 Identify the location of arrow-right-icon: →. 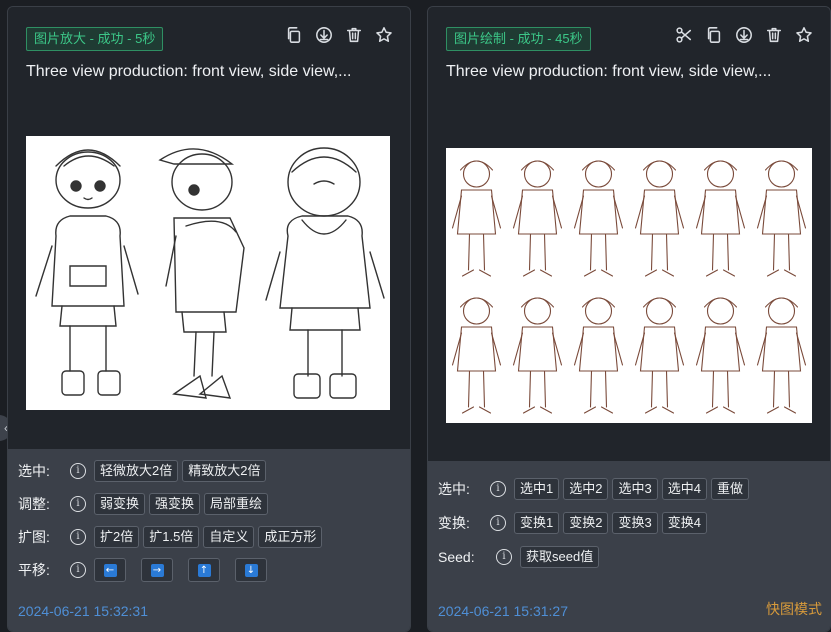
(157, 570).